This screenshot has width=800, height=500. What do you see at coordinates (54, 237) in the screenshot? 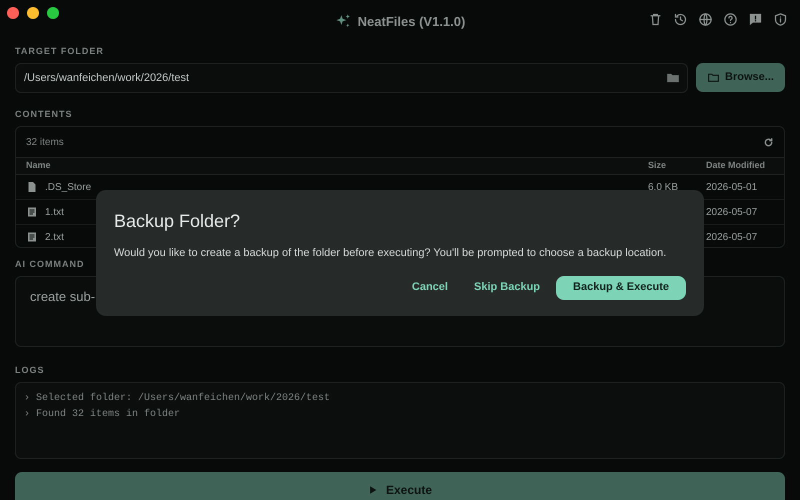
I see `file-name: 2.txt` at bounding box center [54, 237].